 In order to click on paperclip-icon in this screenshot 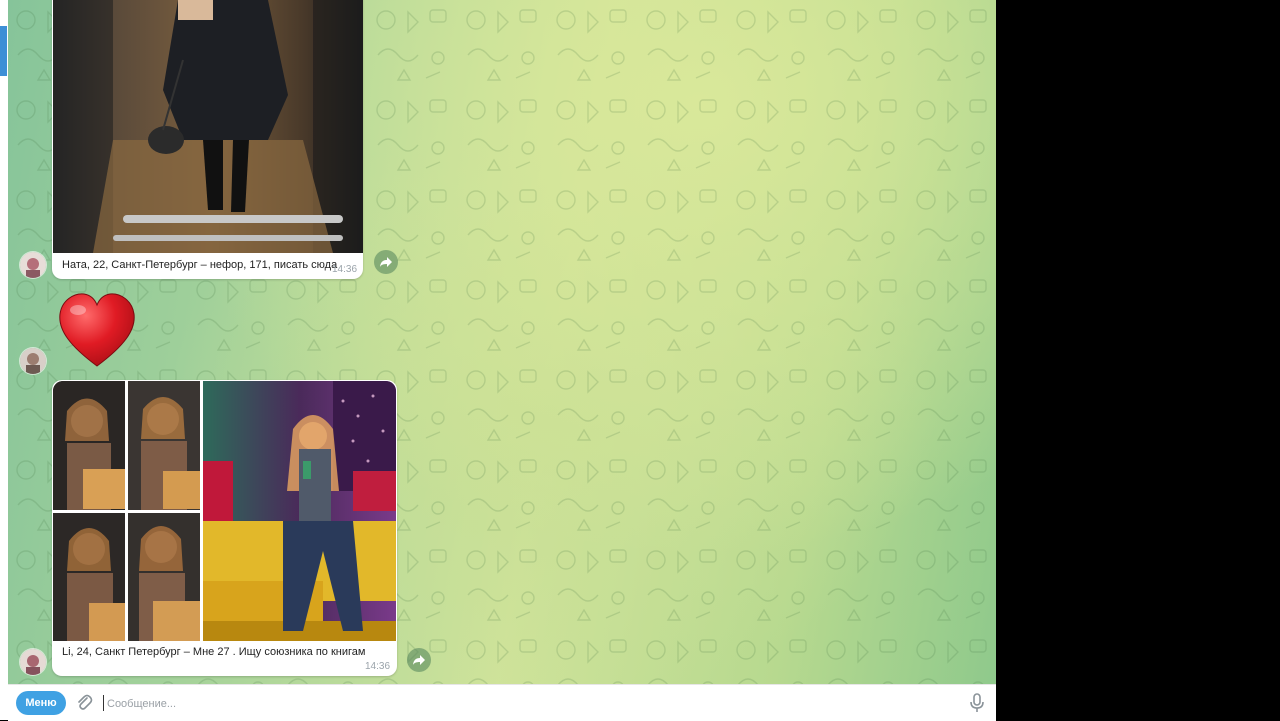, I will do `click(84, 703)`.